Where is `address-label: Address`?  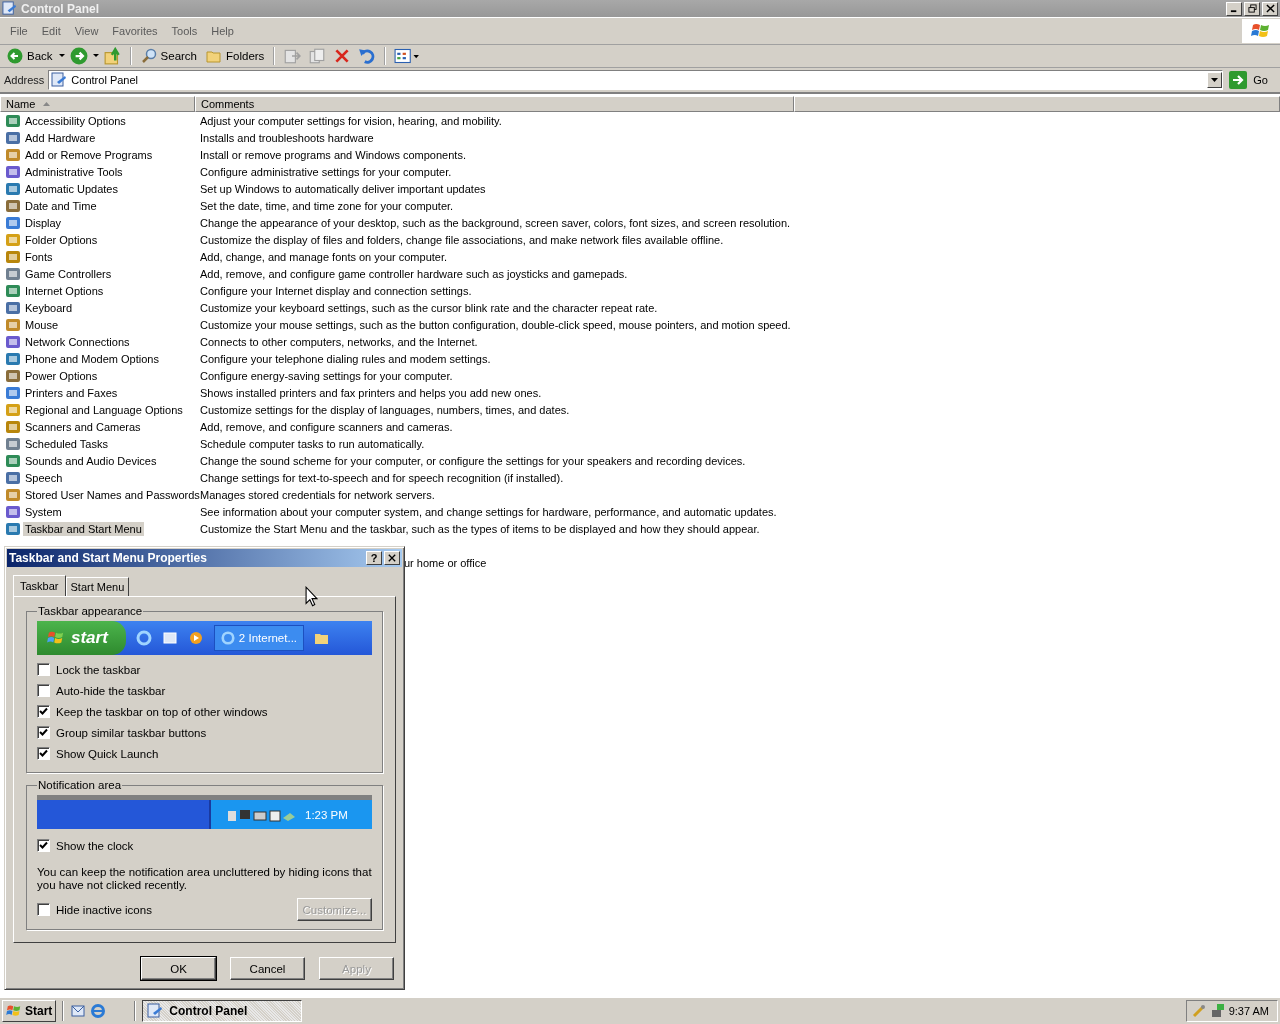
address-label: Address is located at coordinates (24, 80).